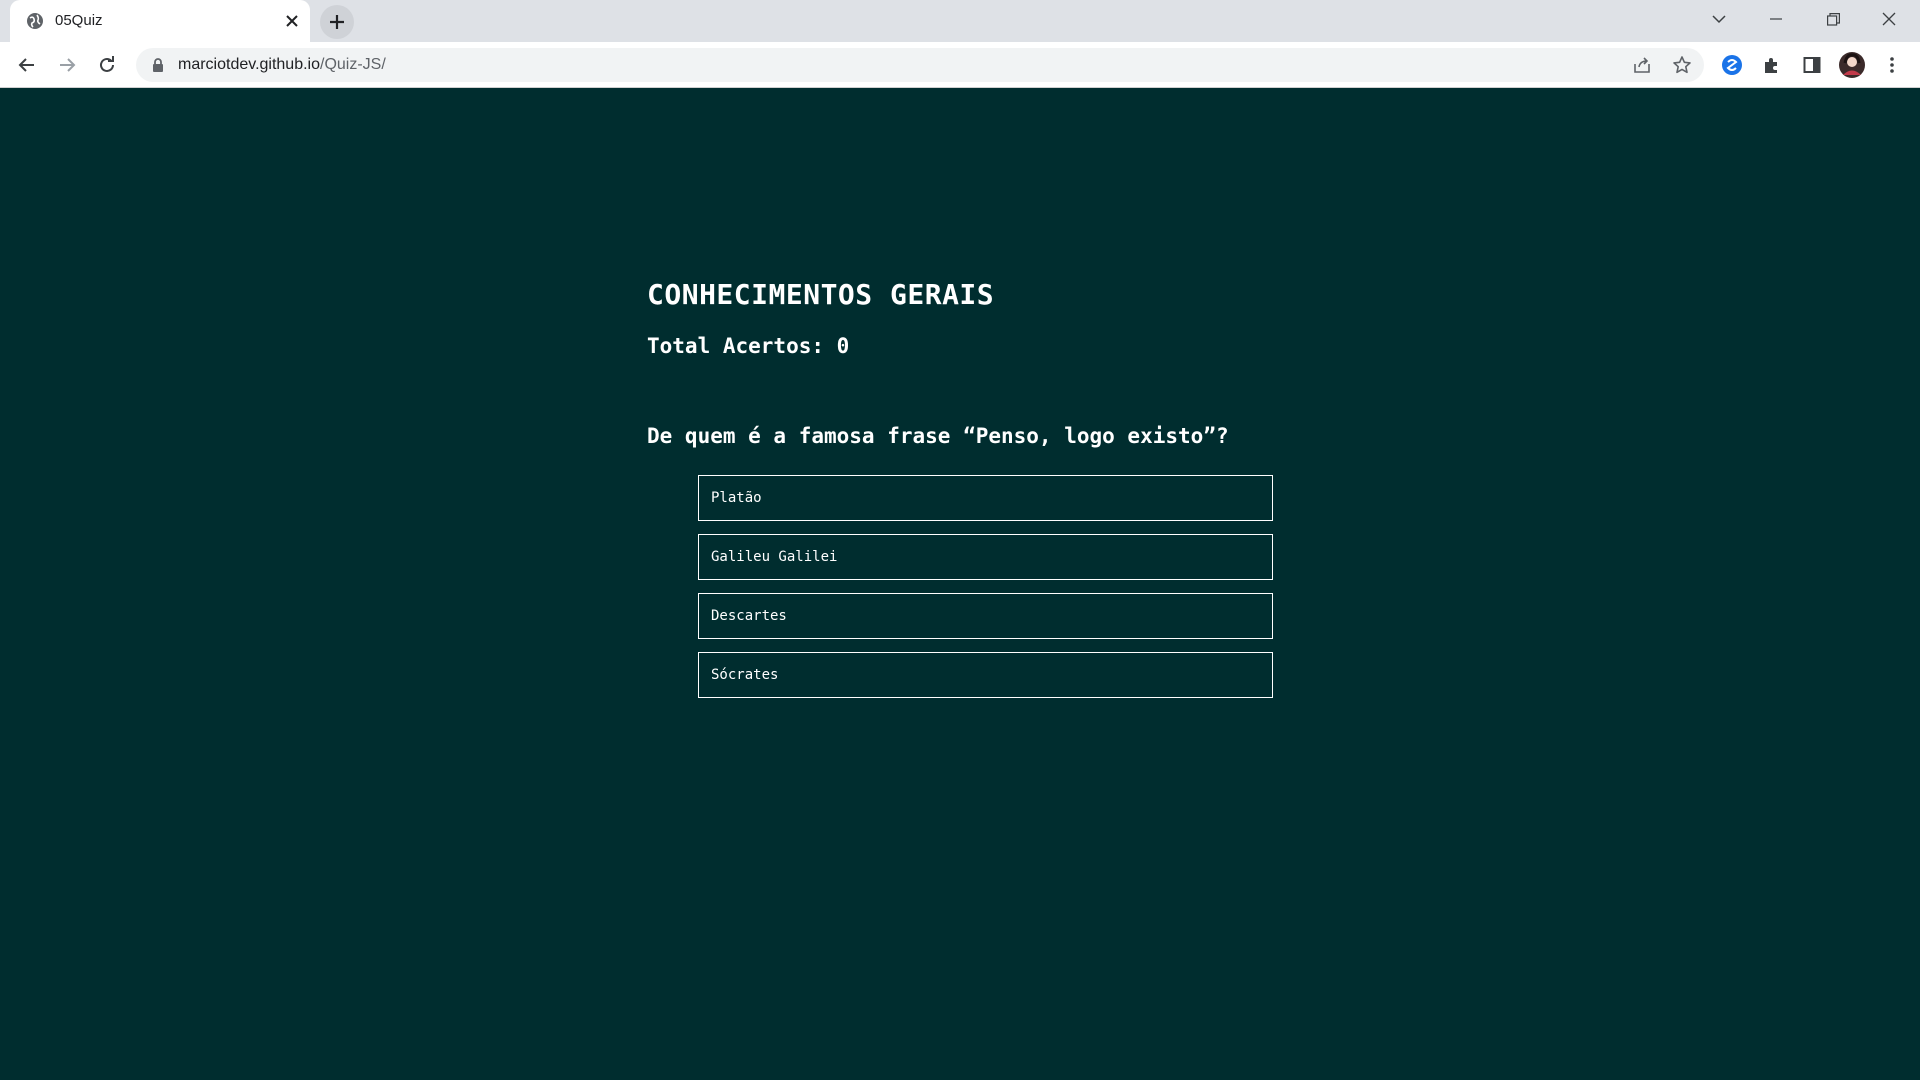  I want to click on side-panel-icon, so click(1812, 65).